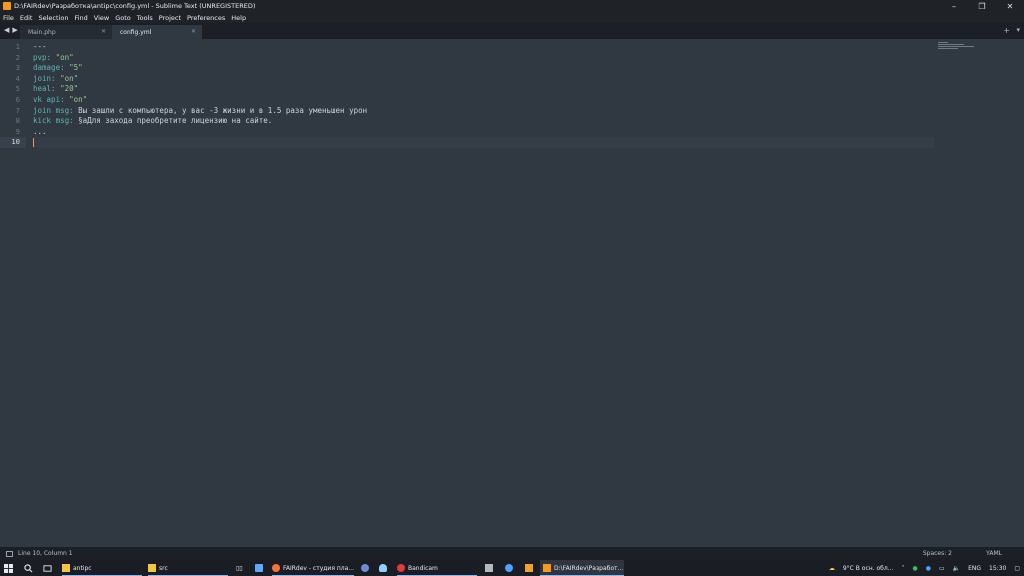  What do you see at coordinates (49, 68) in the screenshot?
I see `code-token: damage:` at bounding box center [49, 68].